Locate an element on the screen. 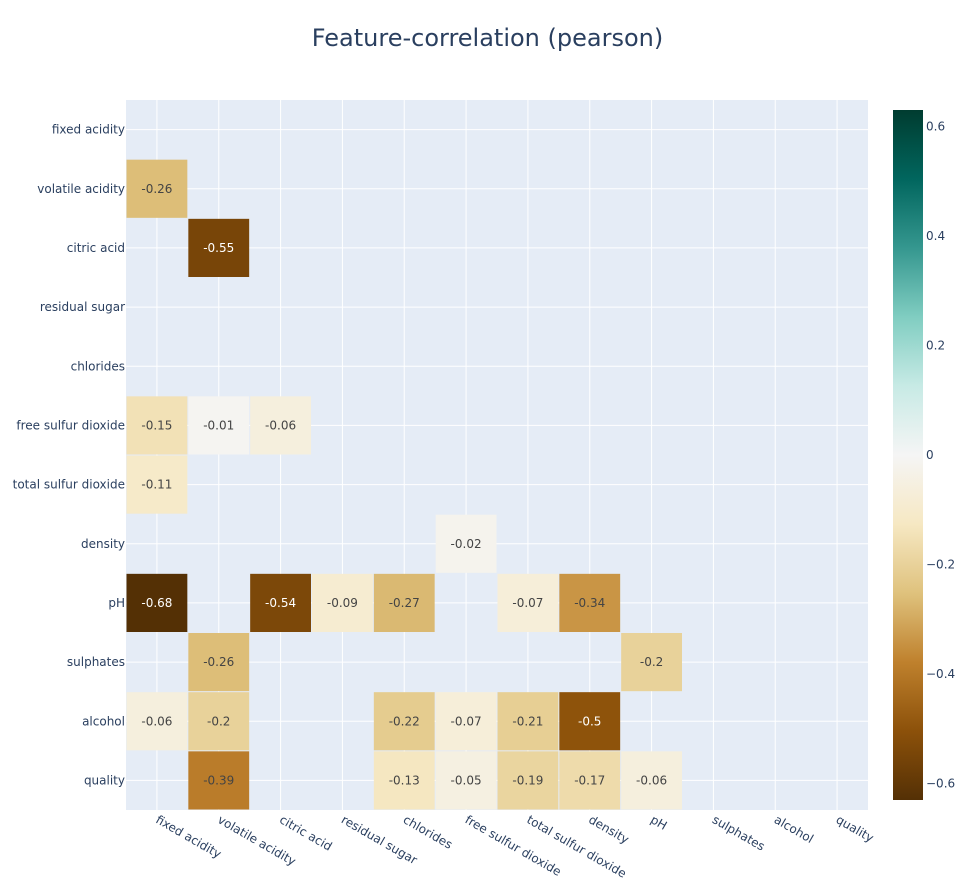 The image size is (975, 894). cell-value-label: -0.22 is located at coordinates (404, 721).